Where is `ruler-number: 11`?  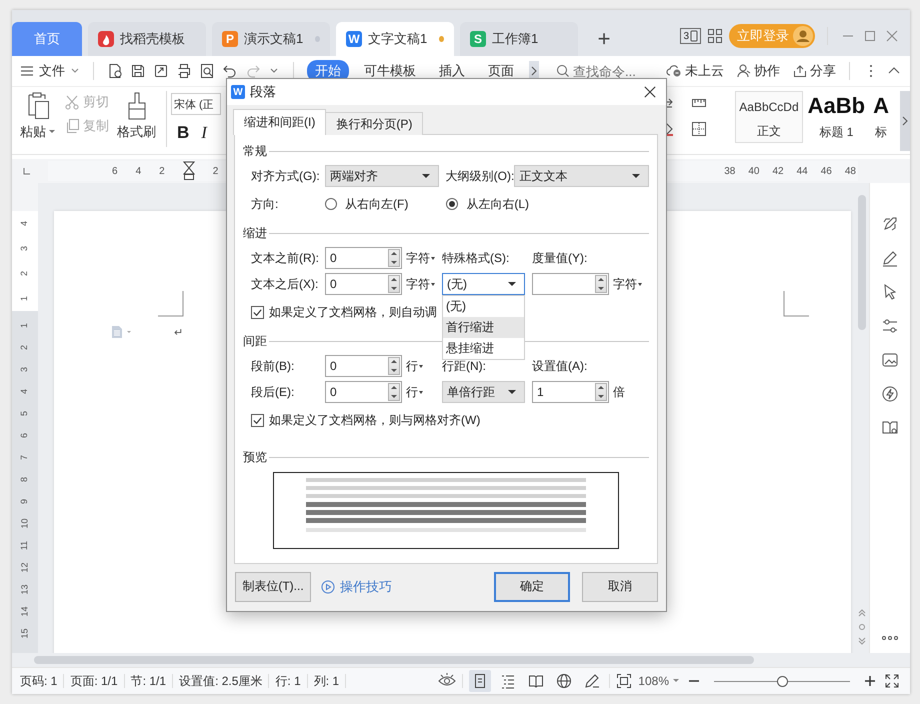
ruler-number: 11 is located at coordinates (24, 545).